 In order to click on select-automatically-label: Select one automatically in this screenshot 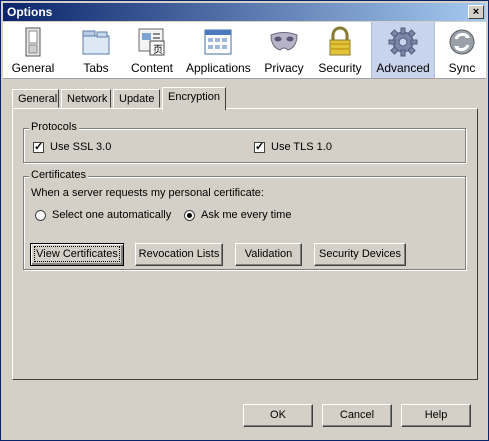, I will do `click(112, 215)`.